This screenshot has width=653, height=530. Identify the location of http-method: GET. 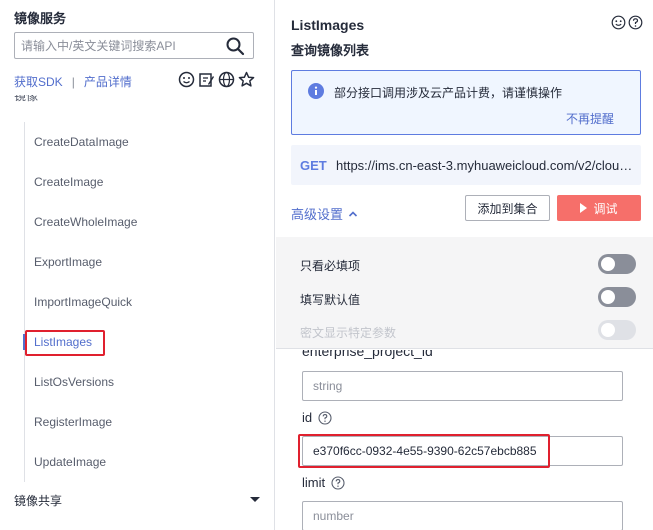
(313, 165).